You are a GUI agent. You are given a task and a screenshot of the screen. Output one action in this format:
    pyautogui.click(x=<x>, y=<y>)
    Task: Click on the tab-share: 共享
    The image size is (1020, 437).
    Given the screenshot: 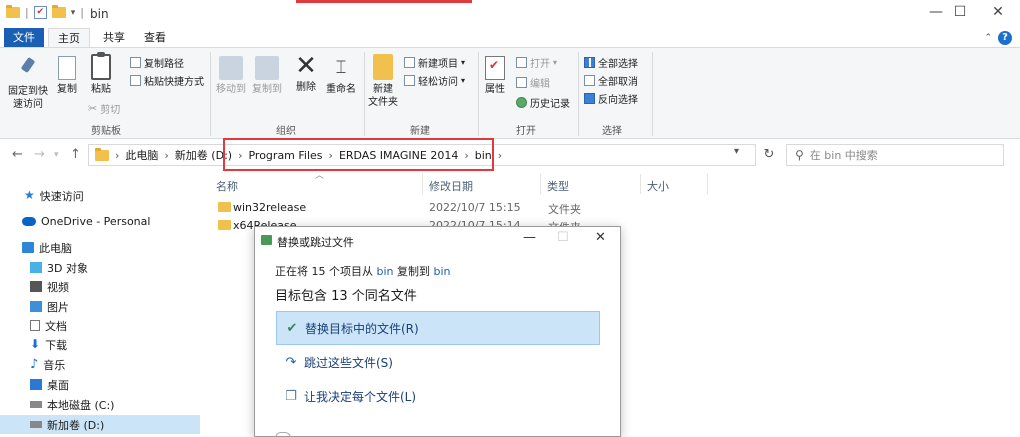 What is the action you would take?
    pyautogui.click(x=114, y=38)
    